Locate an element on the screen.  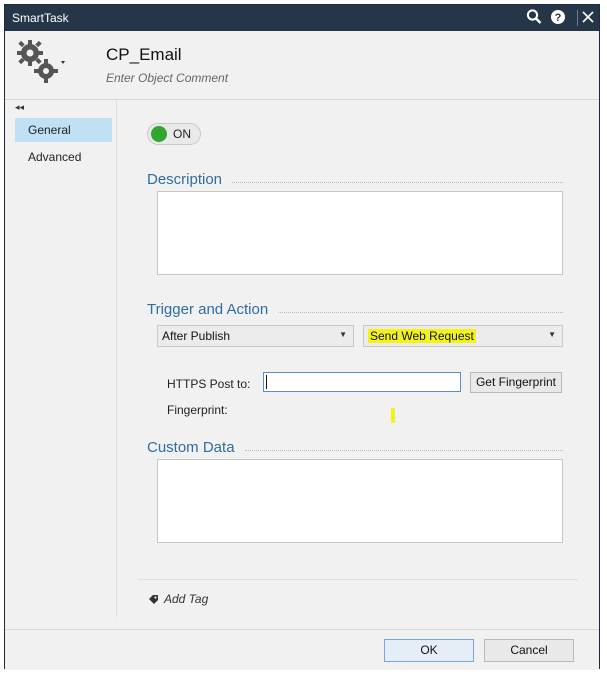
text-caret is located at coordinates (266, 382).